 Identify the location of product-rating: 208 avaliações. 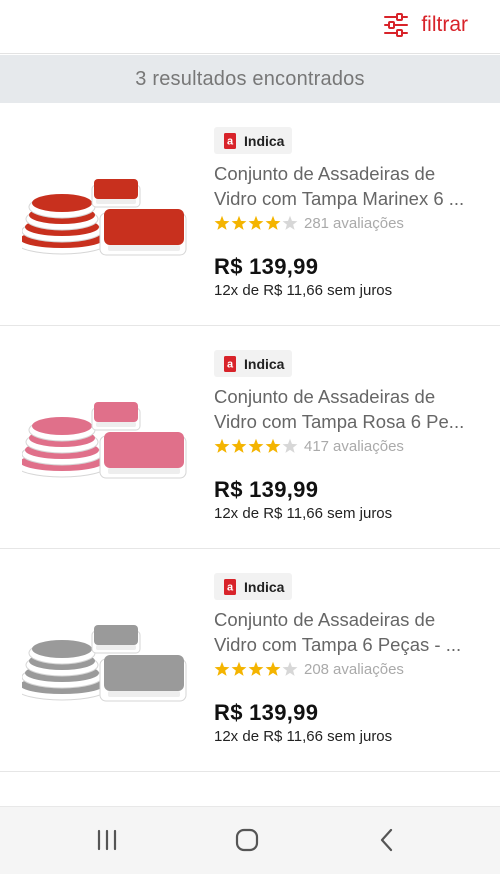
(349, 669).